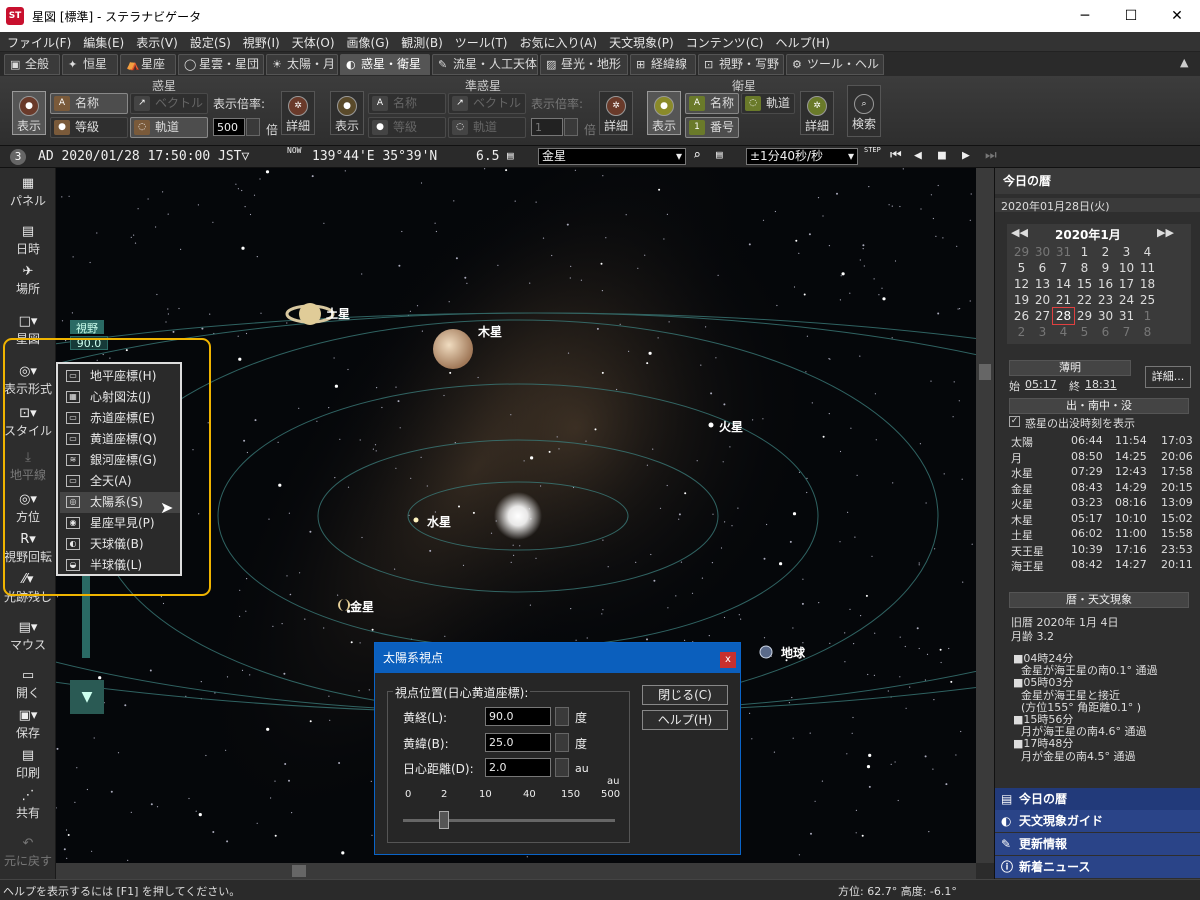 The image size is (1200, 900). What do you see at coordinates (966, 155) in the screenshot?
I see `play-icon: ▶` at bounding box center [966, 155].